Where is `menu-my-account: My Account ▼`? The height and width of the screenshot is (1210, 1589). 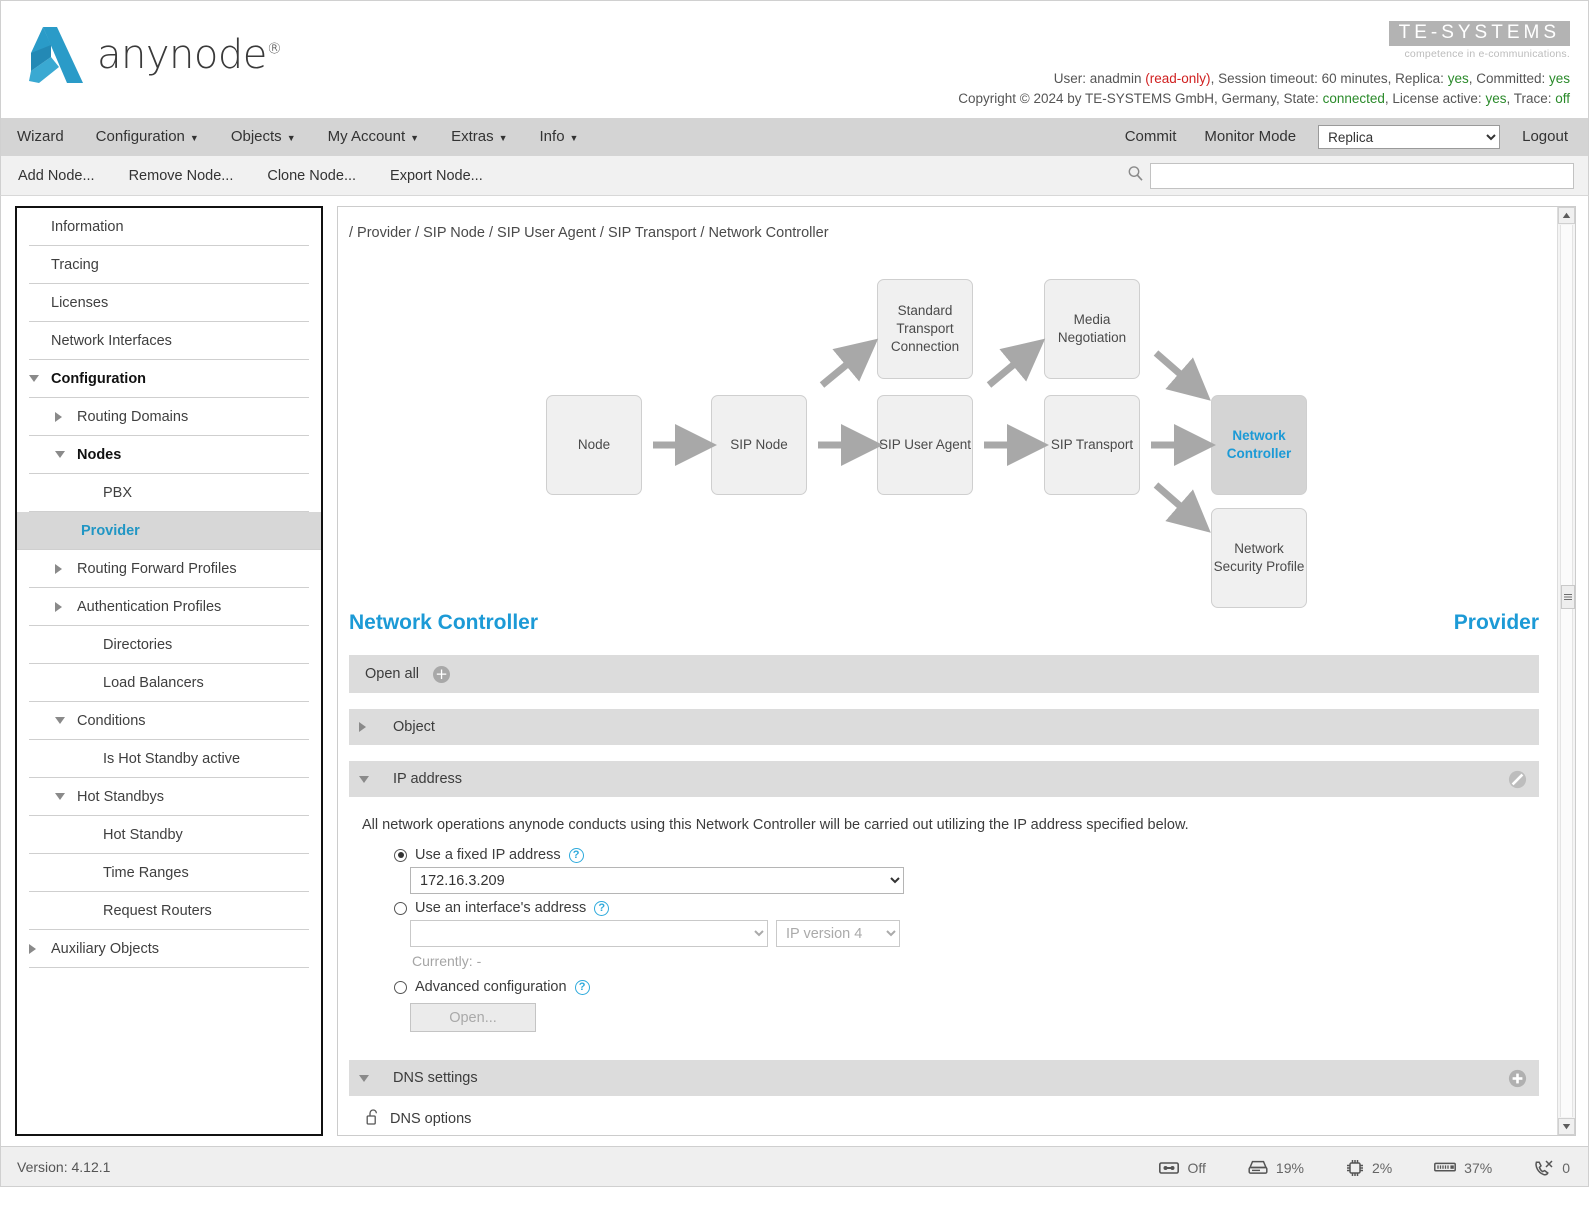 menu-my-account: My Account ▼ is located at coordinates (373, 137).